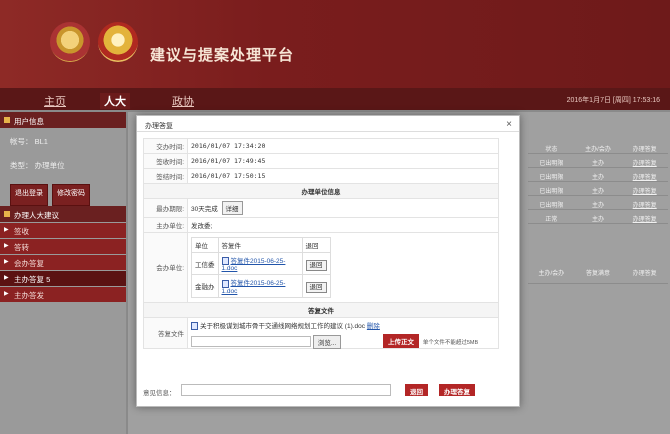  What do you see at coordinates (551, 150) in the screenshot?
I see `column-header: 状态` at bounding box center [551, 150].